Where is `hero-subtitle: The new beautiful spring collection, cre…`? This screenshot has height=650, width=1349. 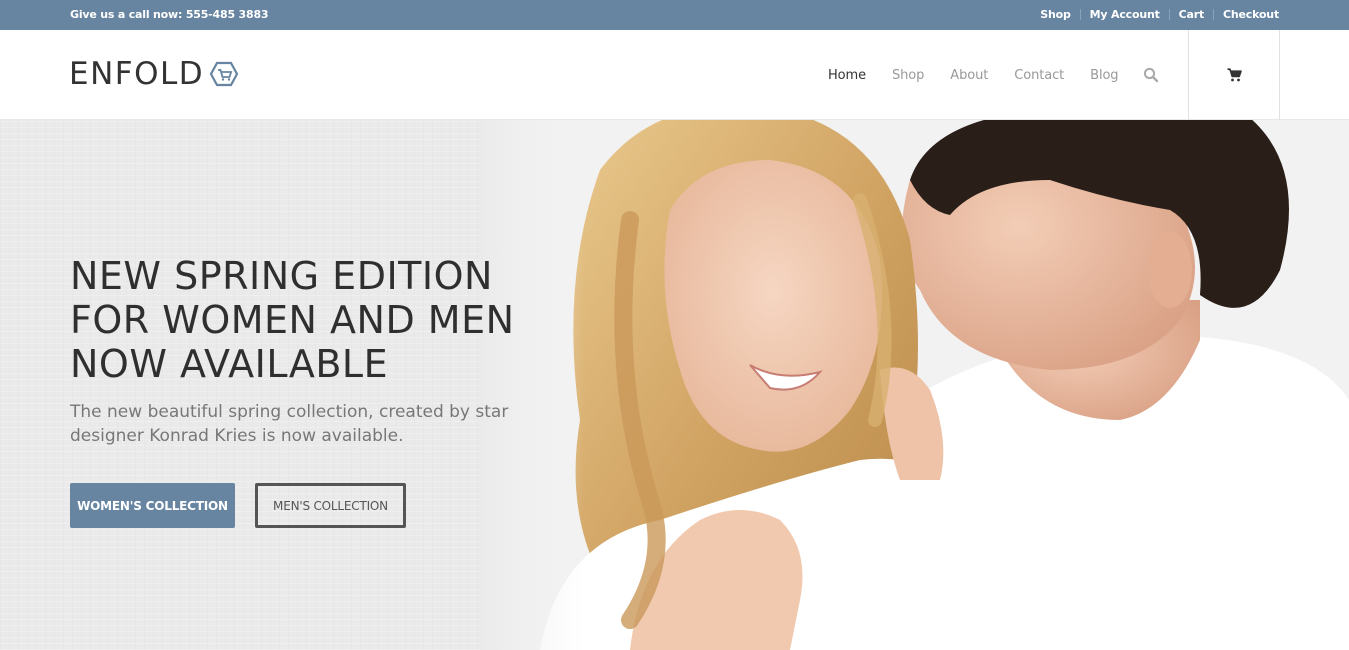
hero-subtitle: The new beautiful spring collection, cre… is located at coordinates (289, 424).